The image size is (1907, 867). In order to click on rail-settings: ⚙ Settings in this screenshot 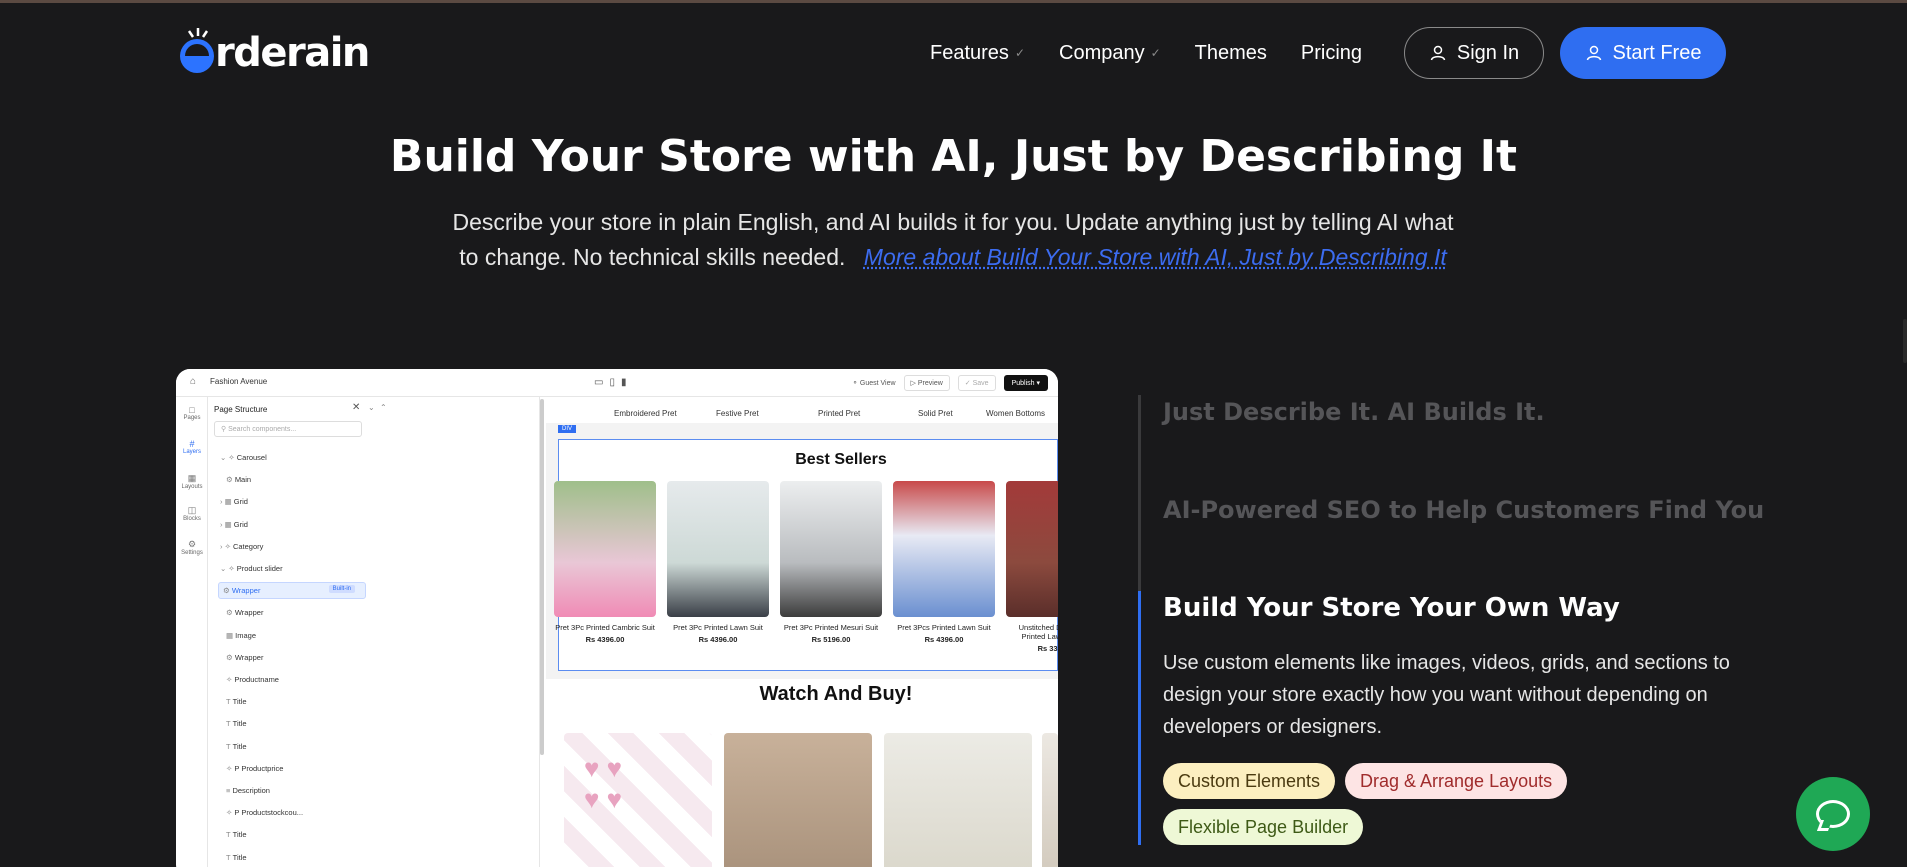, I will do `click(192, 547)`.